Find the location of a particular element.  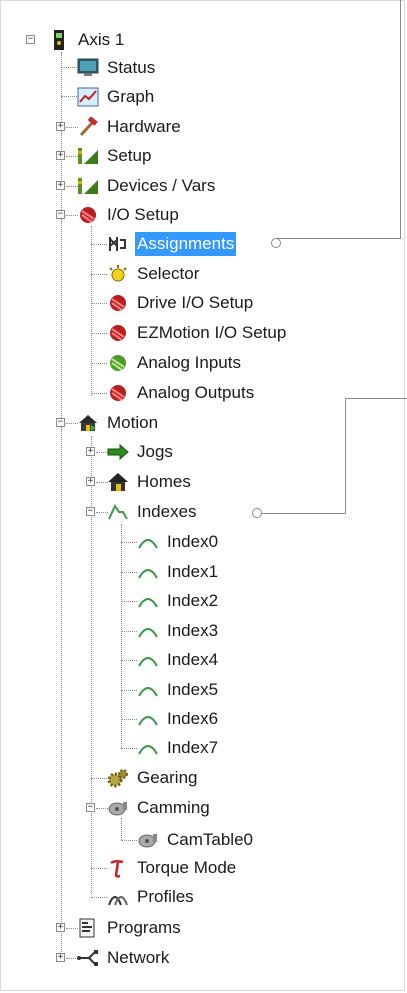

motion-house-icon is located at coordinates (88, 423).